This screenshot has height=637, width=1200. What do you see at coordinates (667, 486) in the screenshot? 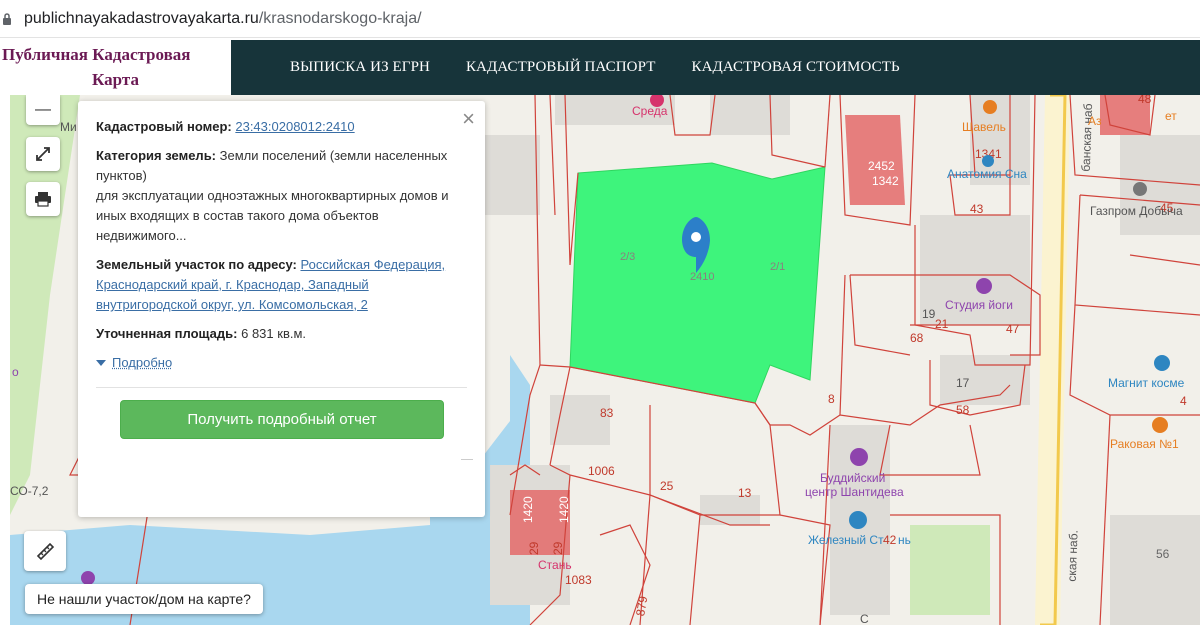
I see `label-25: 25` at bounding box center [667, 486].